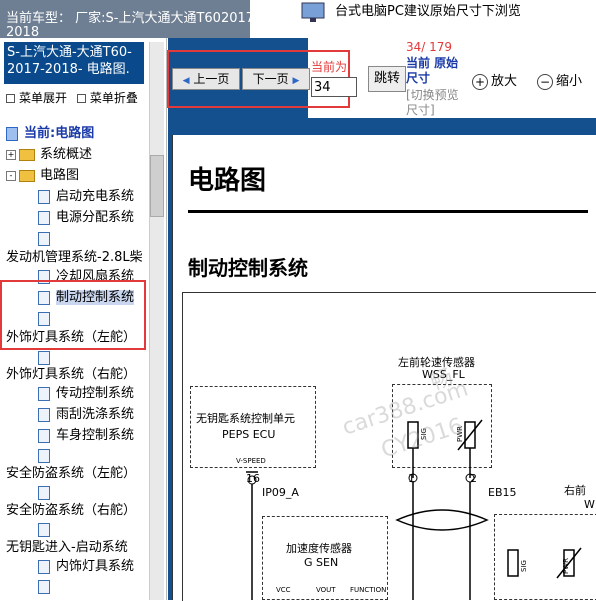  What do you see at coordinates (66, 154) in the screenshot?
I see `tree-item-label: 系统概述` at bounding box center [66, 154].